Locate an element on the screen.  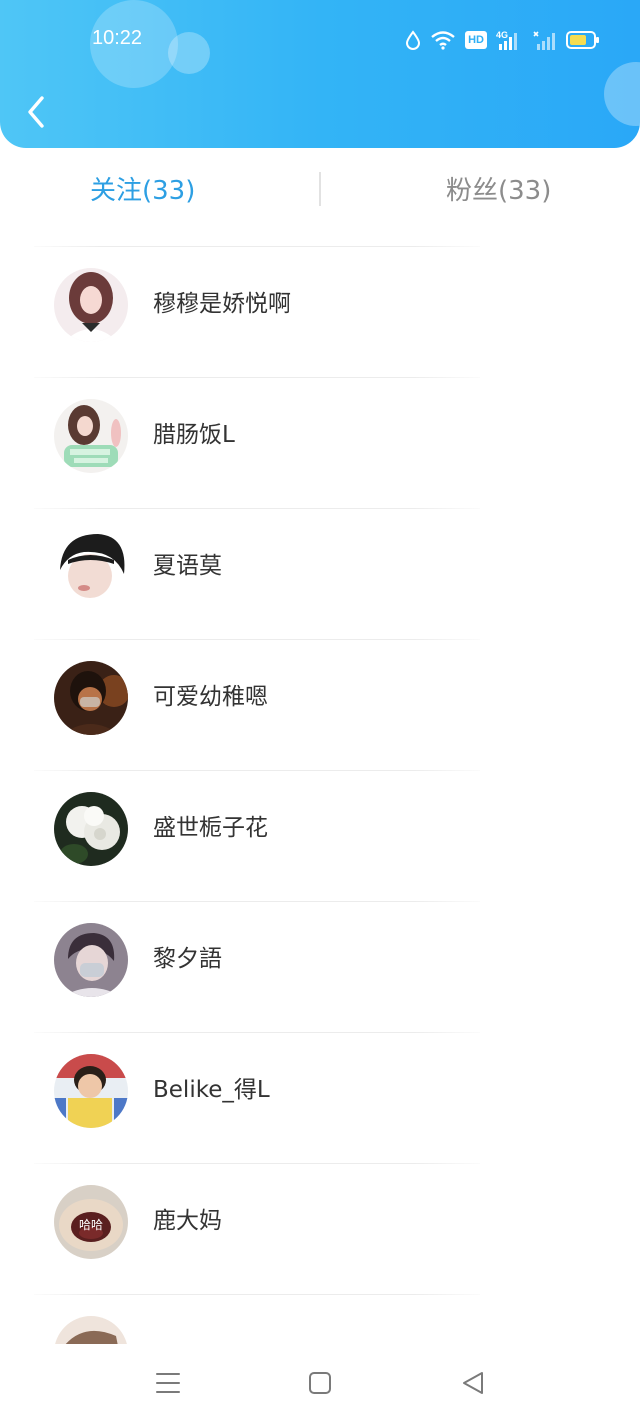
system-nav-bar is located at coordinates (320, 1383).